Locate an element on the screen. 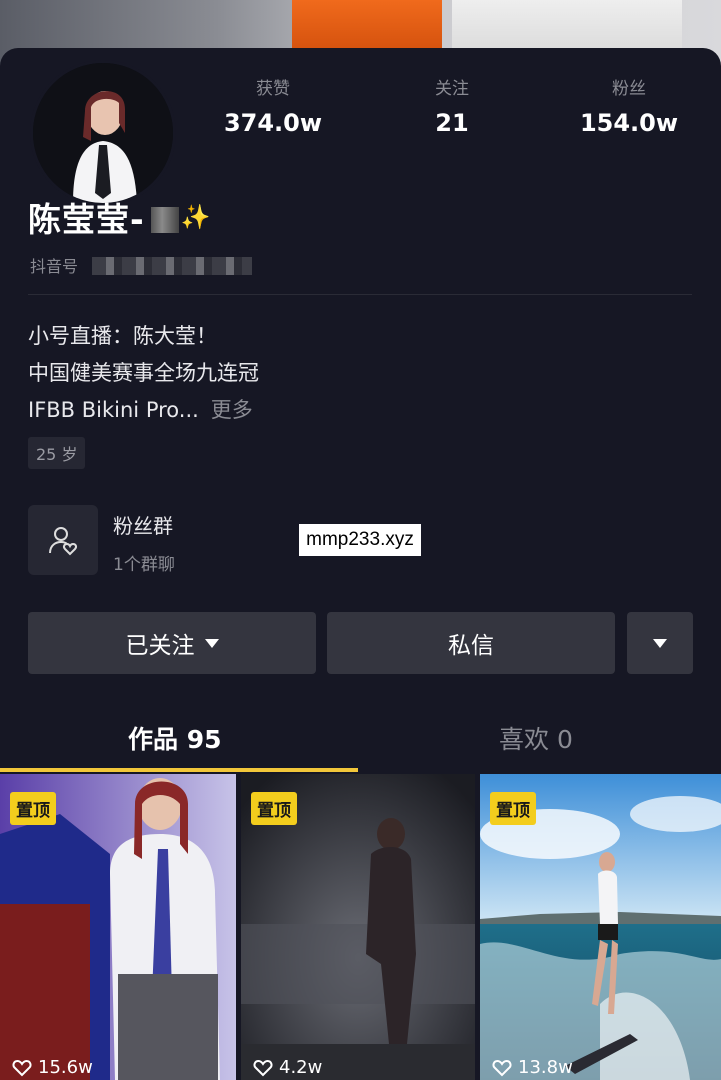 The image size is (721, 1080). likes-label: 获赞 is located at coordinates (273, 89).